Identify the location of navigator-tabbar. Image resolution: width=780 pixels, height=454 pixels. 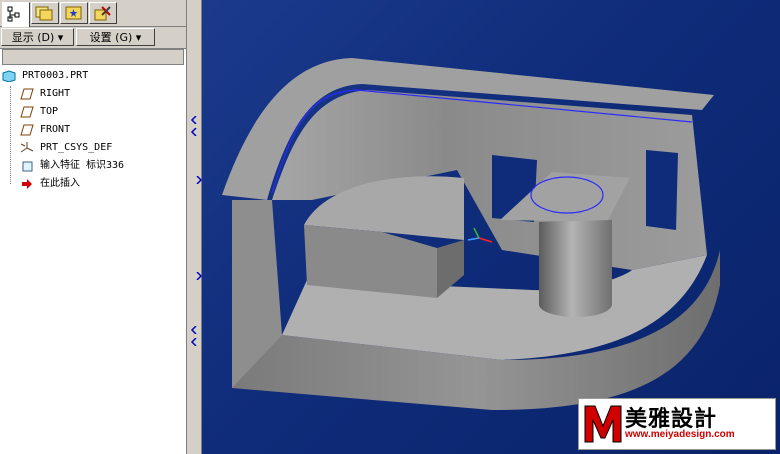
(93, 13).